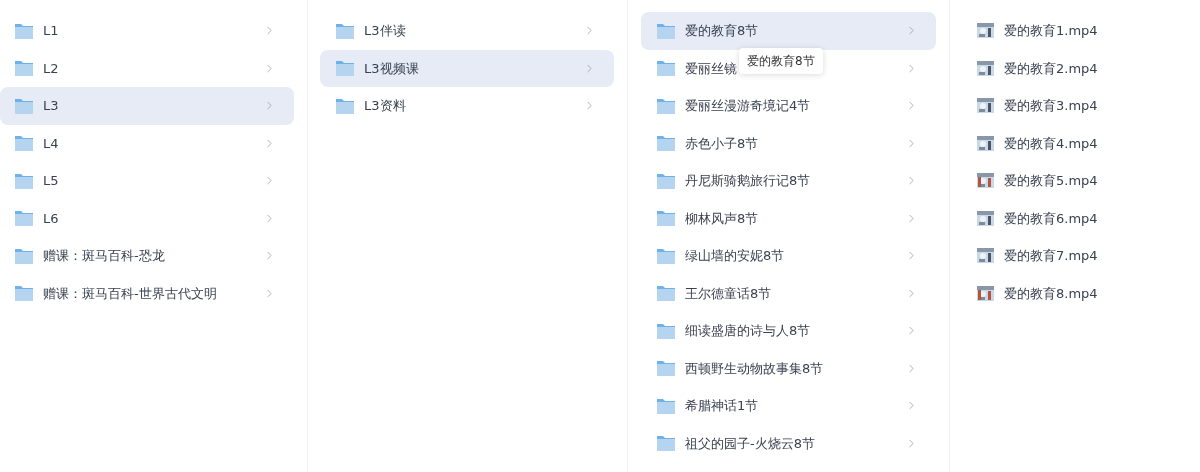 The height and width of the screenshot is (472, 1200). Describe the element at coordinates (147, 106) in the screenshot. I see `folder-item: L3` at that location.